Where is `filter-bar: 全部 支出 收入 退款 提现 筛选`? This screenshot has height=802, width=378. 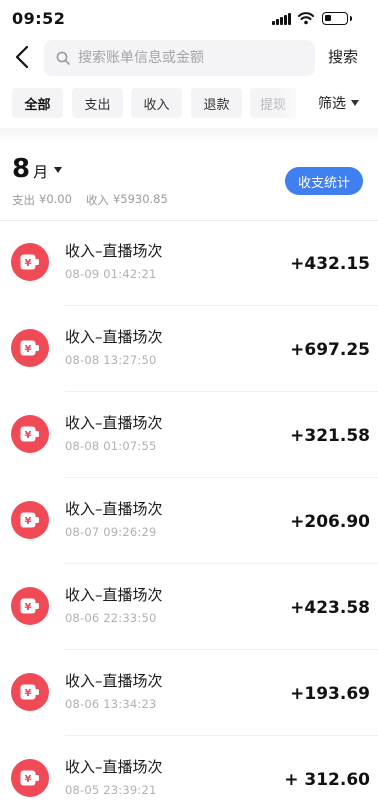 filter-bar: 全部 支出 收入 退款 提现 筛选 is located at coordinates (189, 104).